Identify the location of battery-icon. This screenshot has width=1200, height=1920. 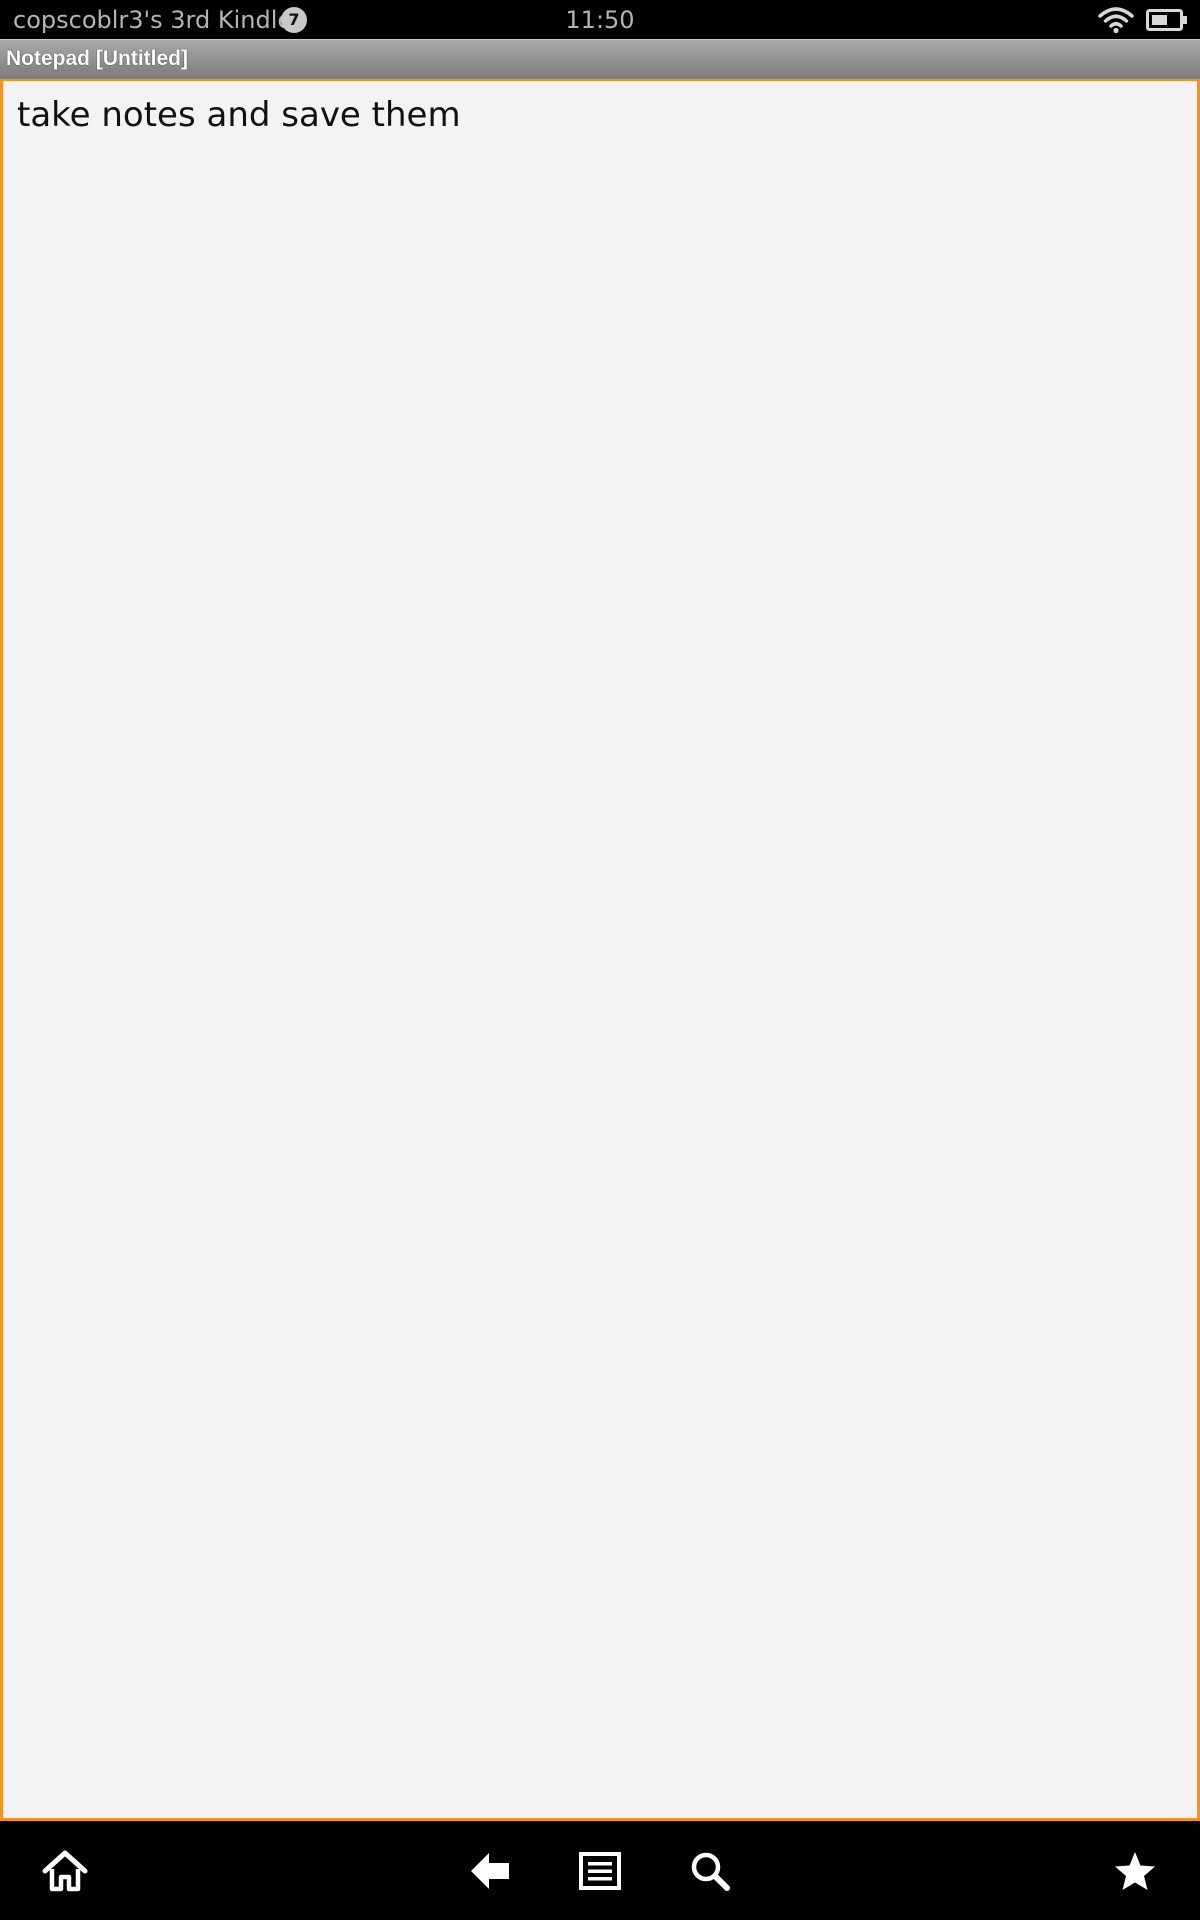
(1166, 20).